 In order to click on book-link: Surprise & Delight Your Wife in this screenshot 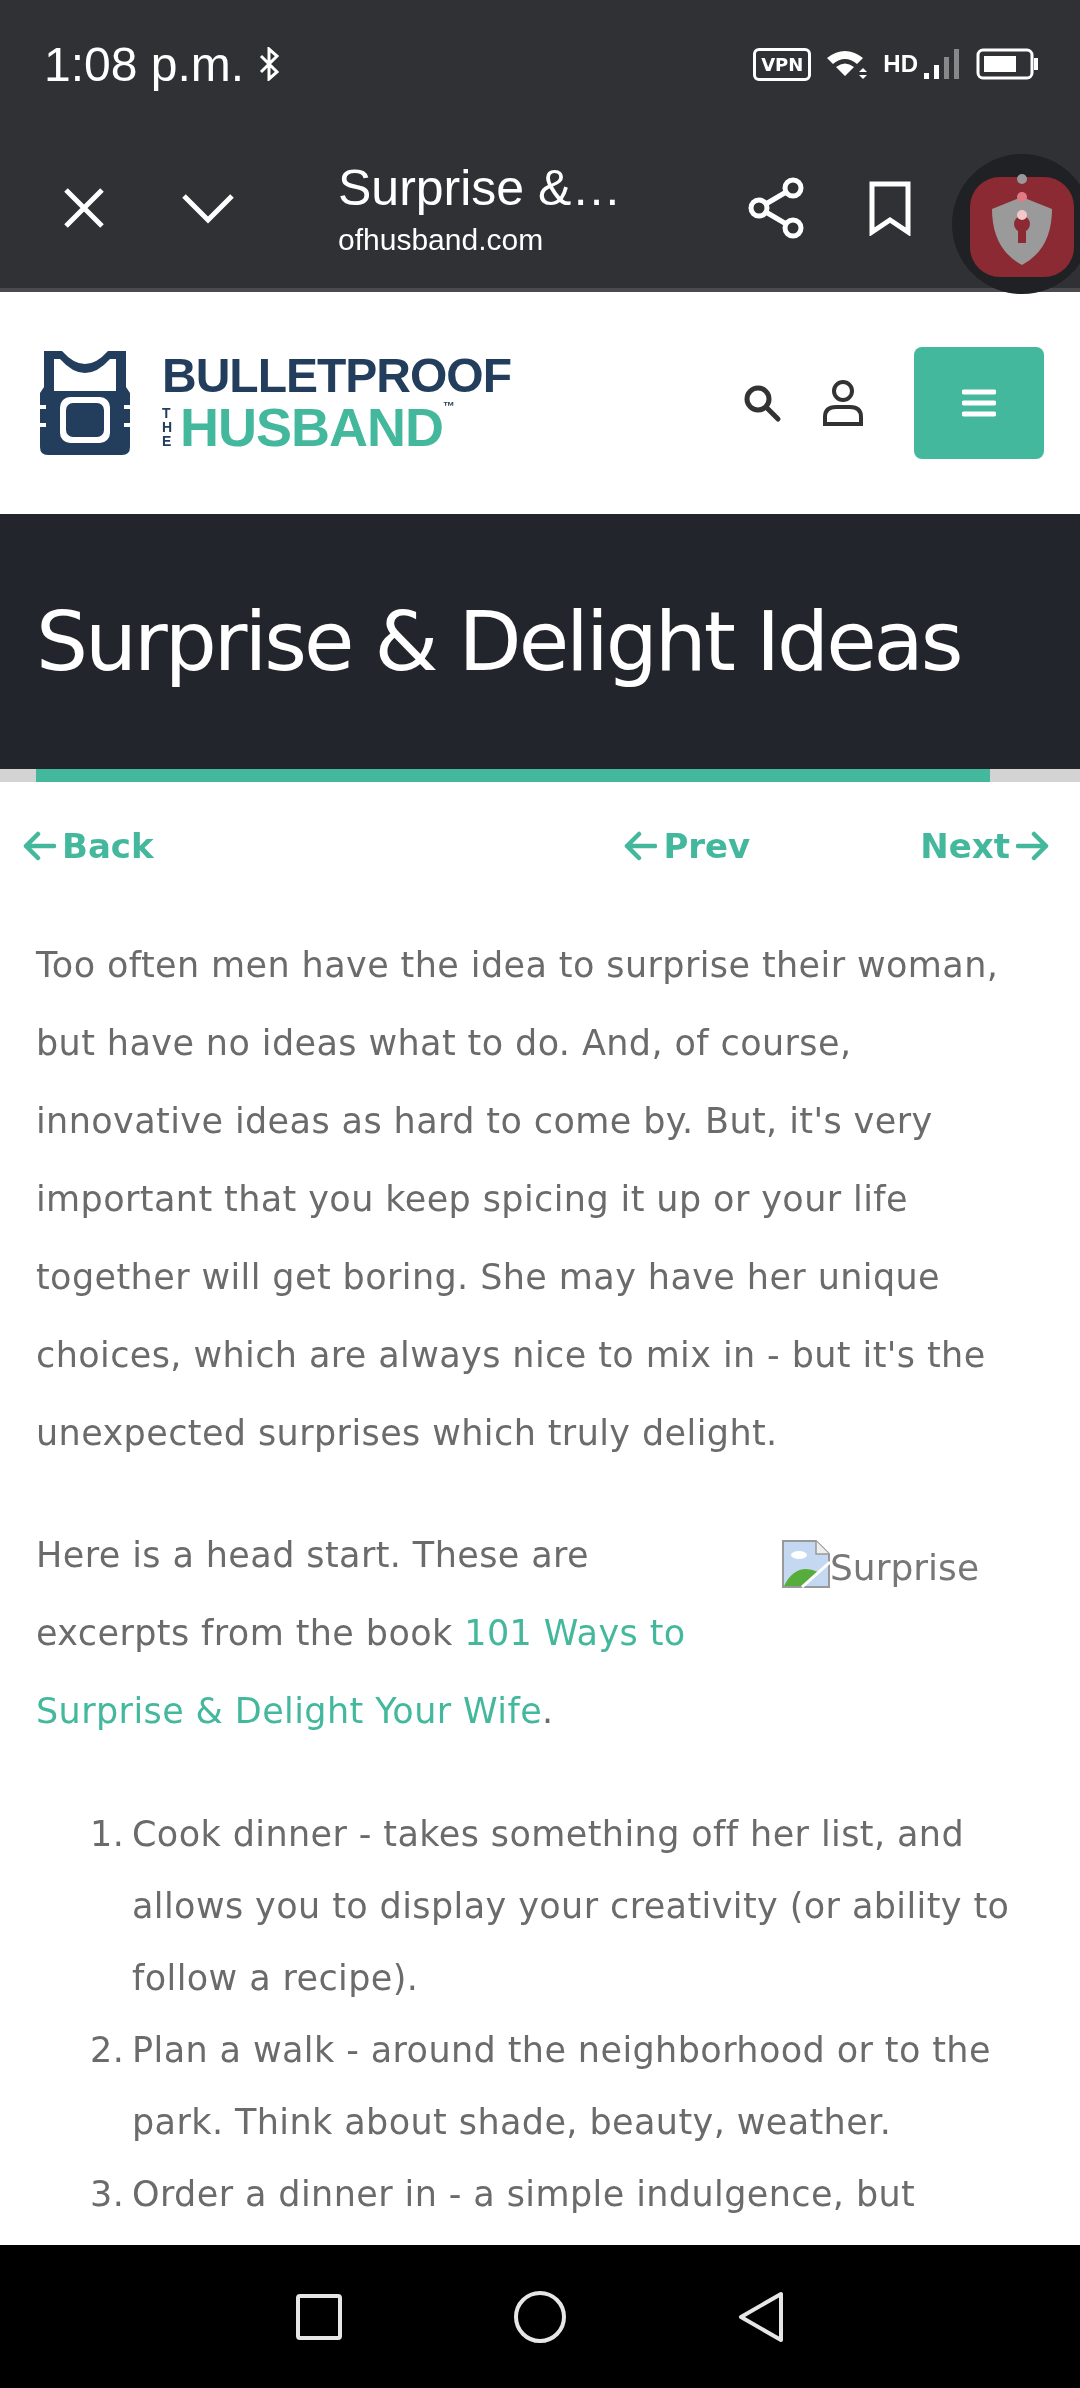, I will do `click(289, 1711)`.